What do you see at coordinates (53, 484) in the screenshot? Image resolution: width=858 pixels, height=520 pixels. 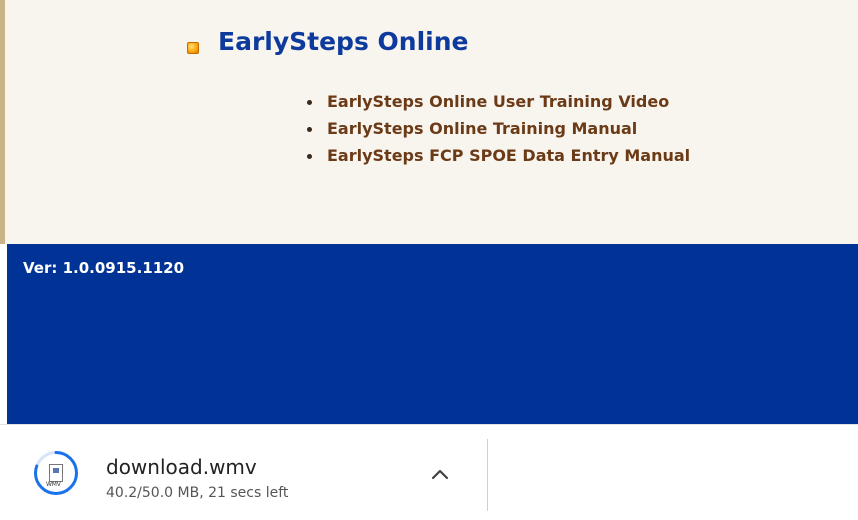 I see `file-type-caption: WMV` at bounding box center [53, 484].